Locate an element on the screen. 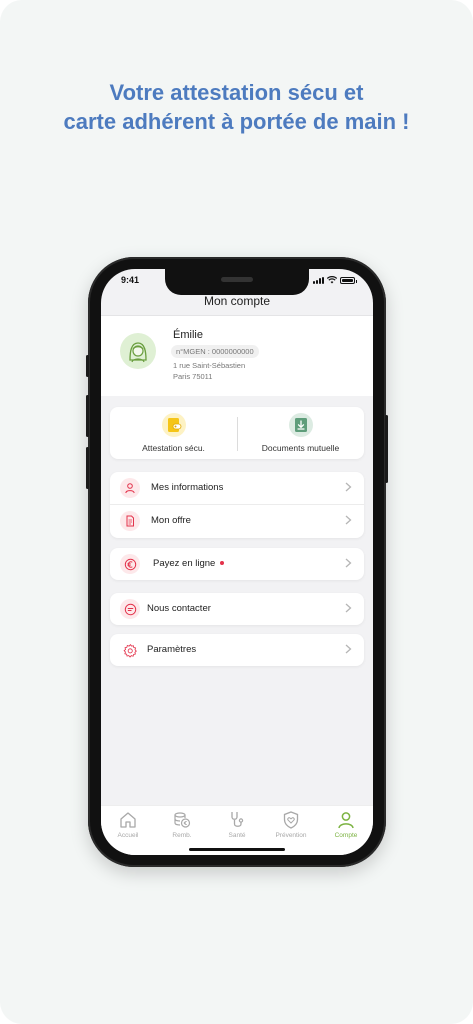 The width and height of the screenshot is (473, 1024). home-indicator is located at coordinates (237, 849).